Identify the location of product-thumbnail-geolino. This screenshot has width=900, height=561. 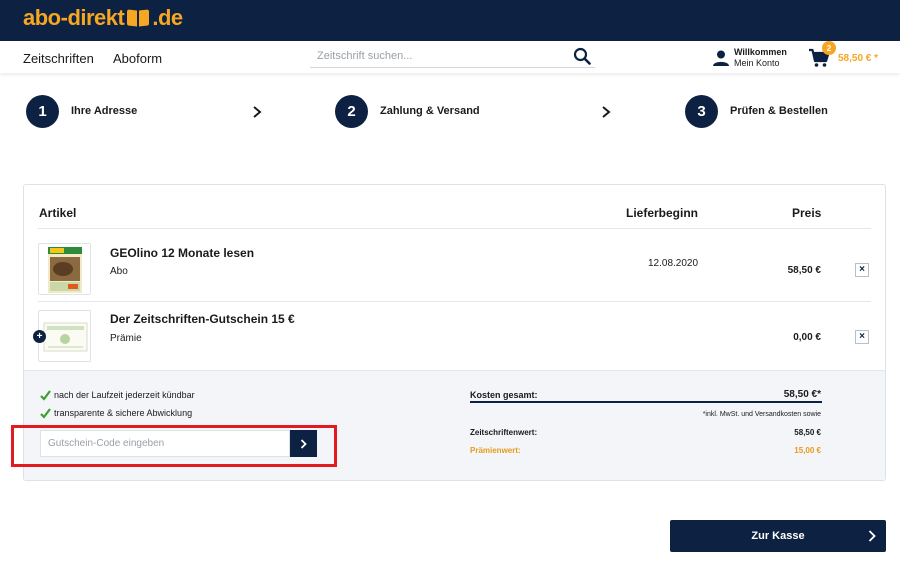
(64, 269).